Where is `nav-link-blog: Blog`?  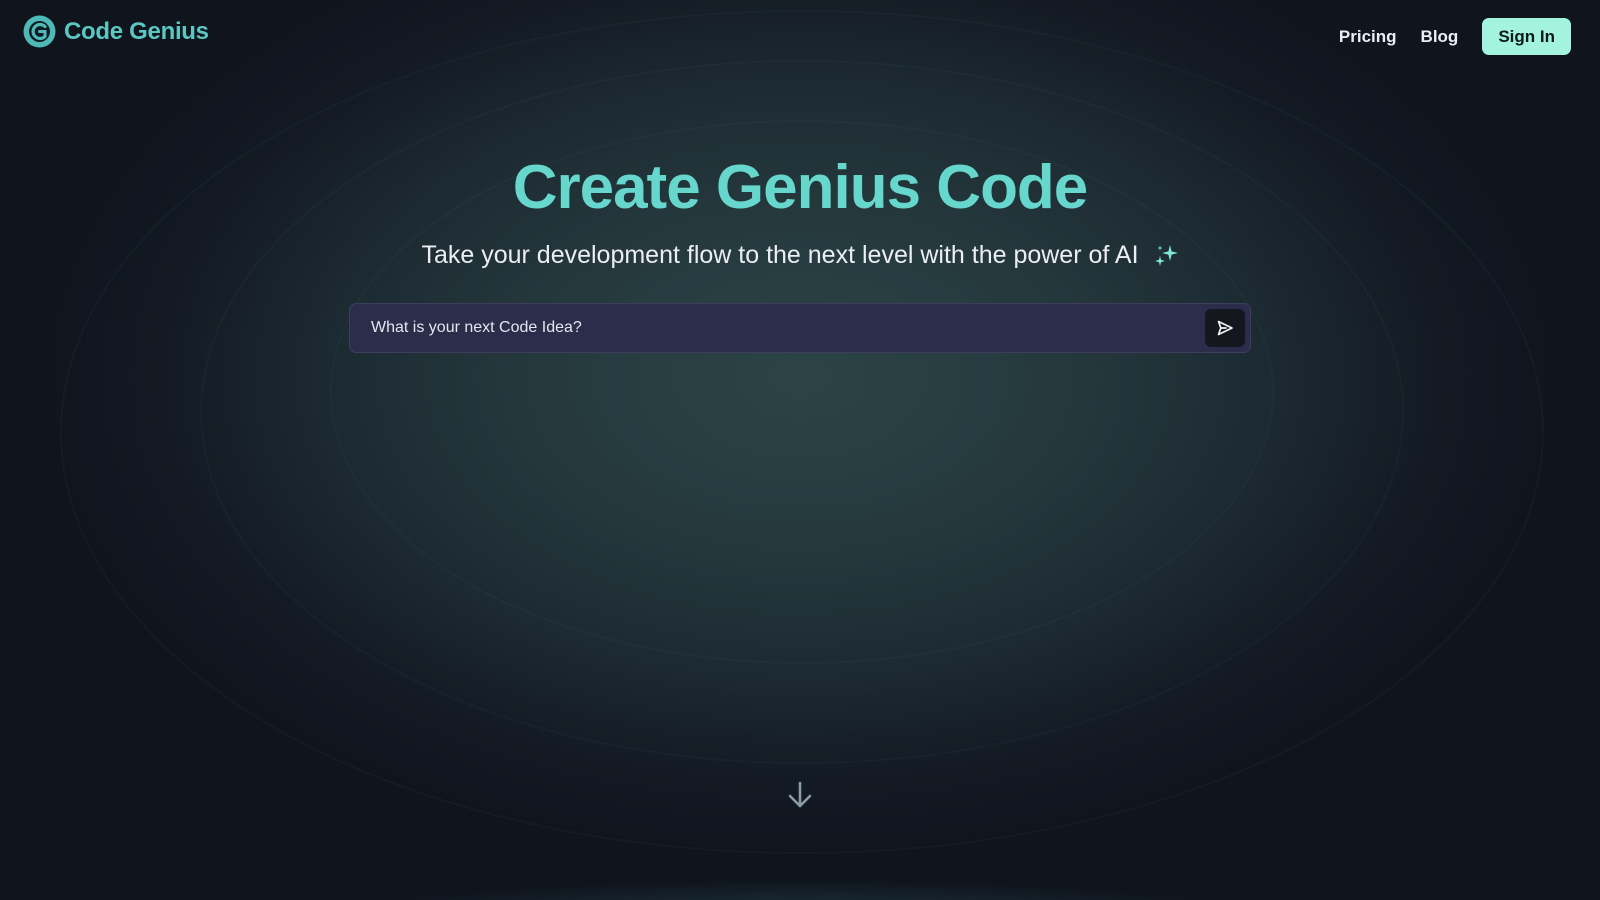
nav-link-blog: Blog is located at coordinates (1440, 37).